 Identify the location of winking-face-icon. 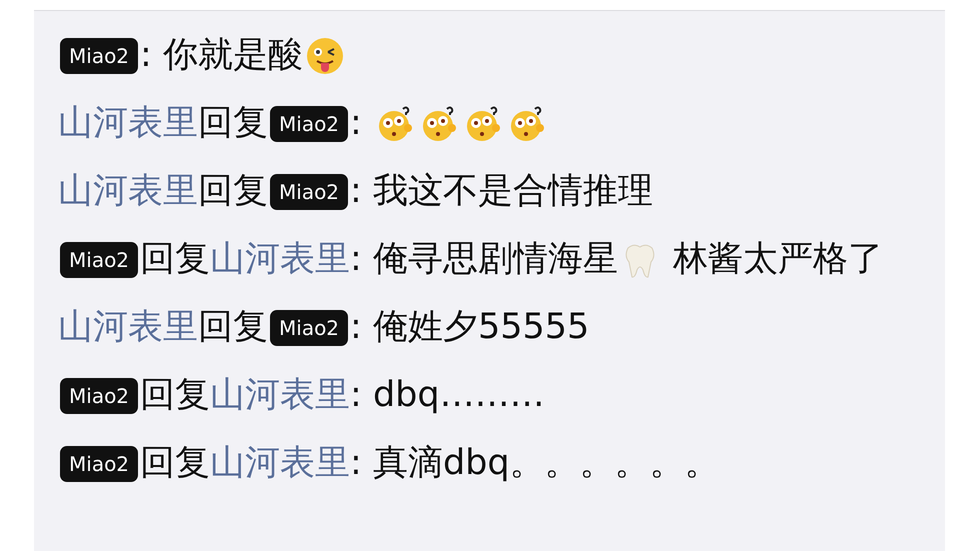
(324, 56).